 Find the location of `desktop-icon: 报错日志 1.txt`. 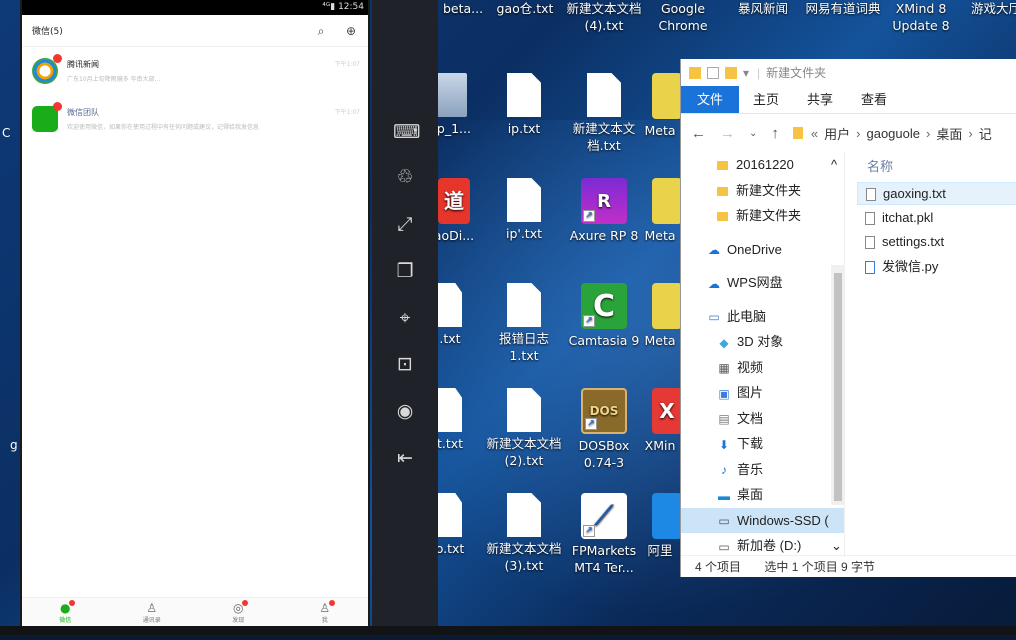

desktop-icon: 报错日志 1.txt is located at coordinates (524, 323).